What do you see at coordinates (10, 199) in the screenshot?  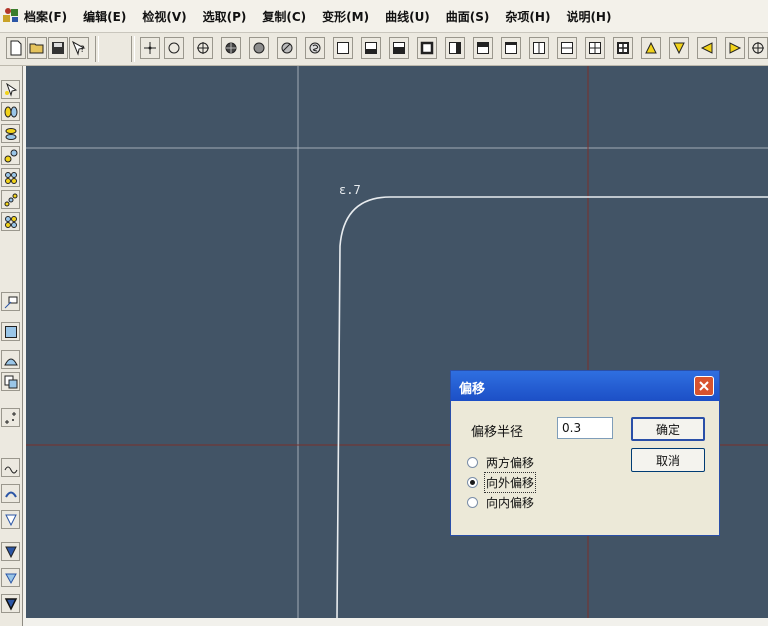 I see `node-chain-icon` at bounding box center [10, 199].